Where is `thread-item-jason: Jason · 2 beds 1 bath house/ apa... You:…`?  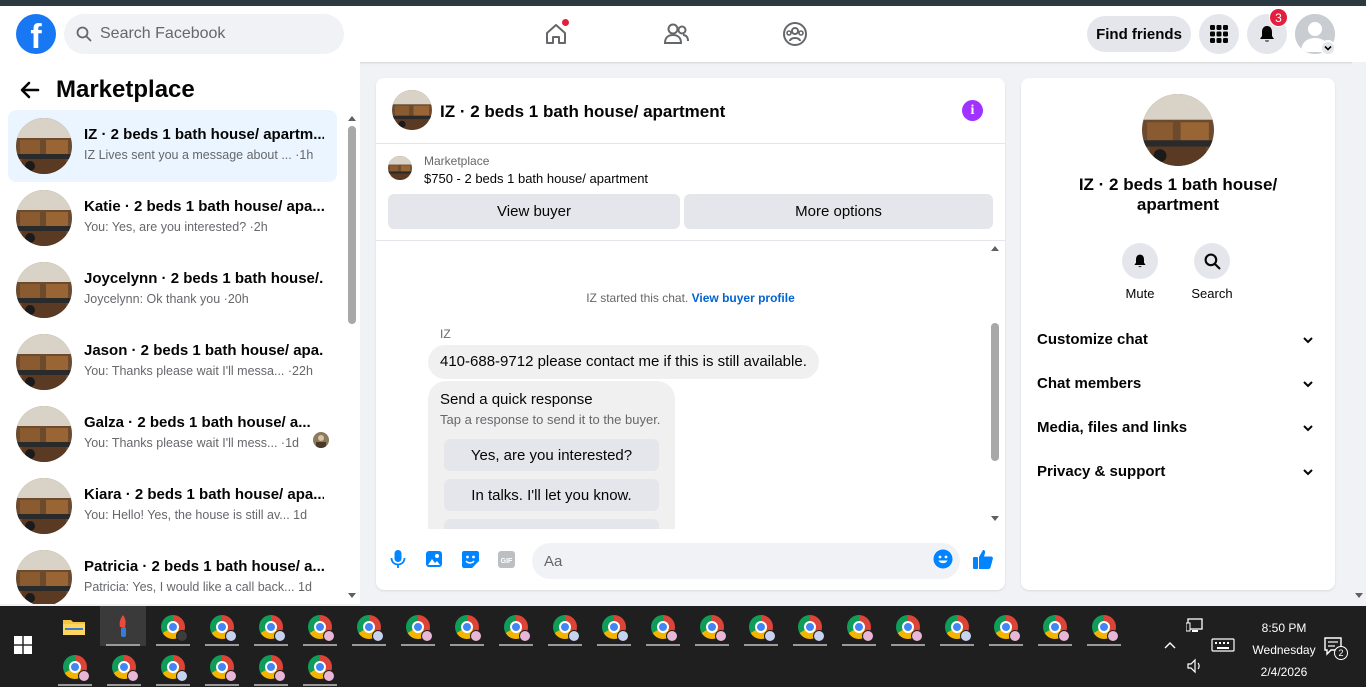 thread-item-jason: Jason · 2 beds 1 bath house/ apa... You:… is located at coordinates (172, 362).